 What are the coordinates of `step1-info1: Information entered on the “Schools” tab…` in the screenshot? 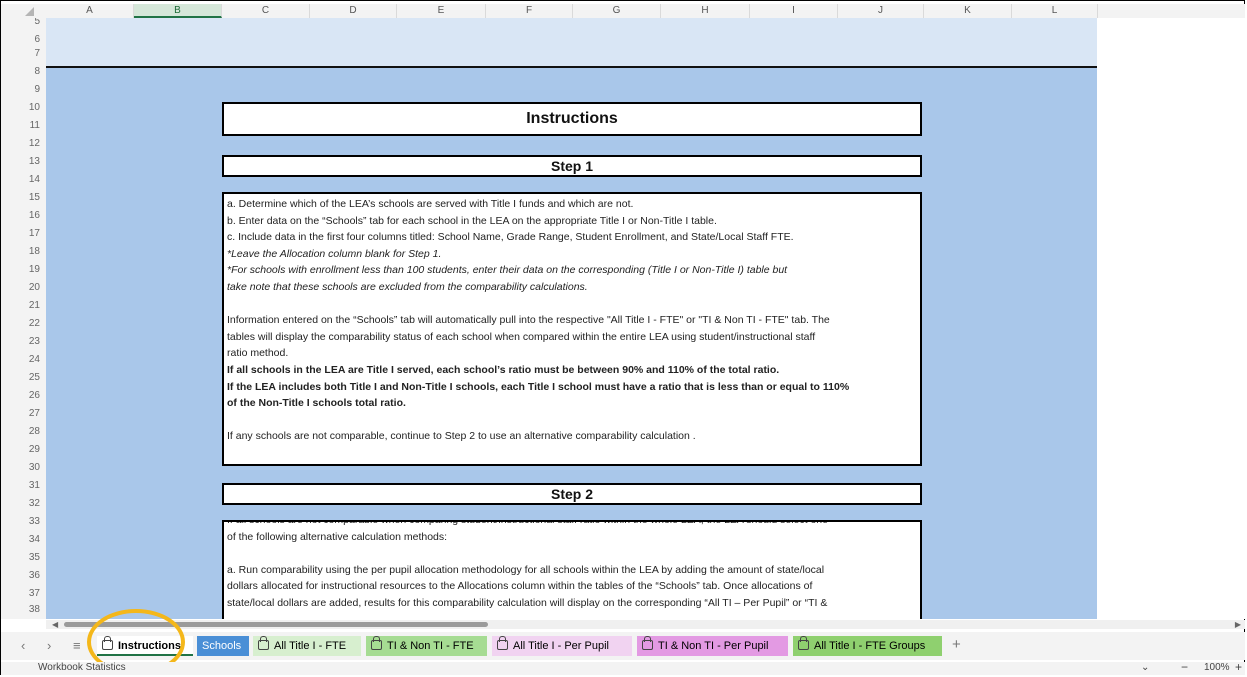 It's located at (528, 320).